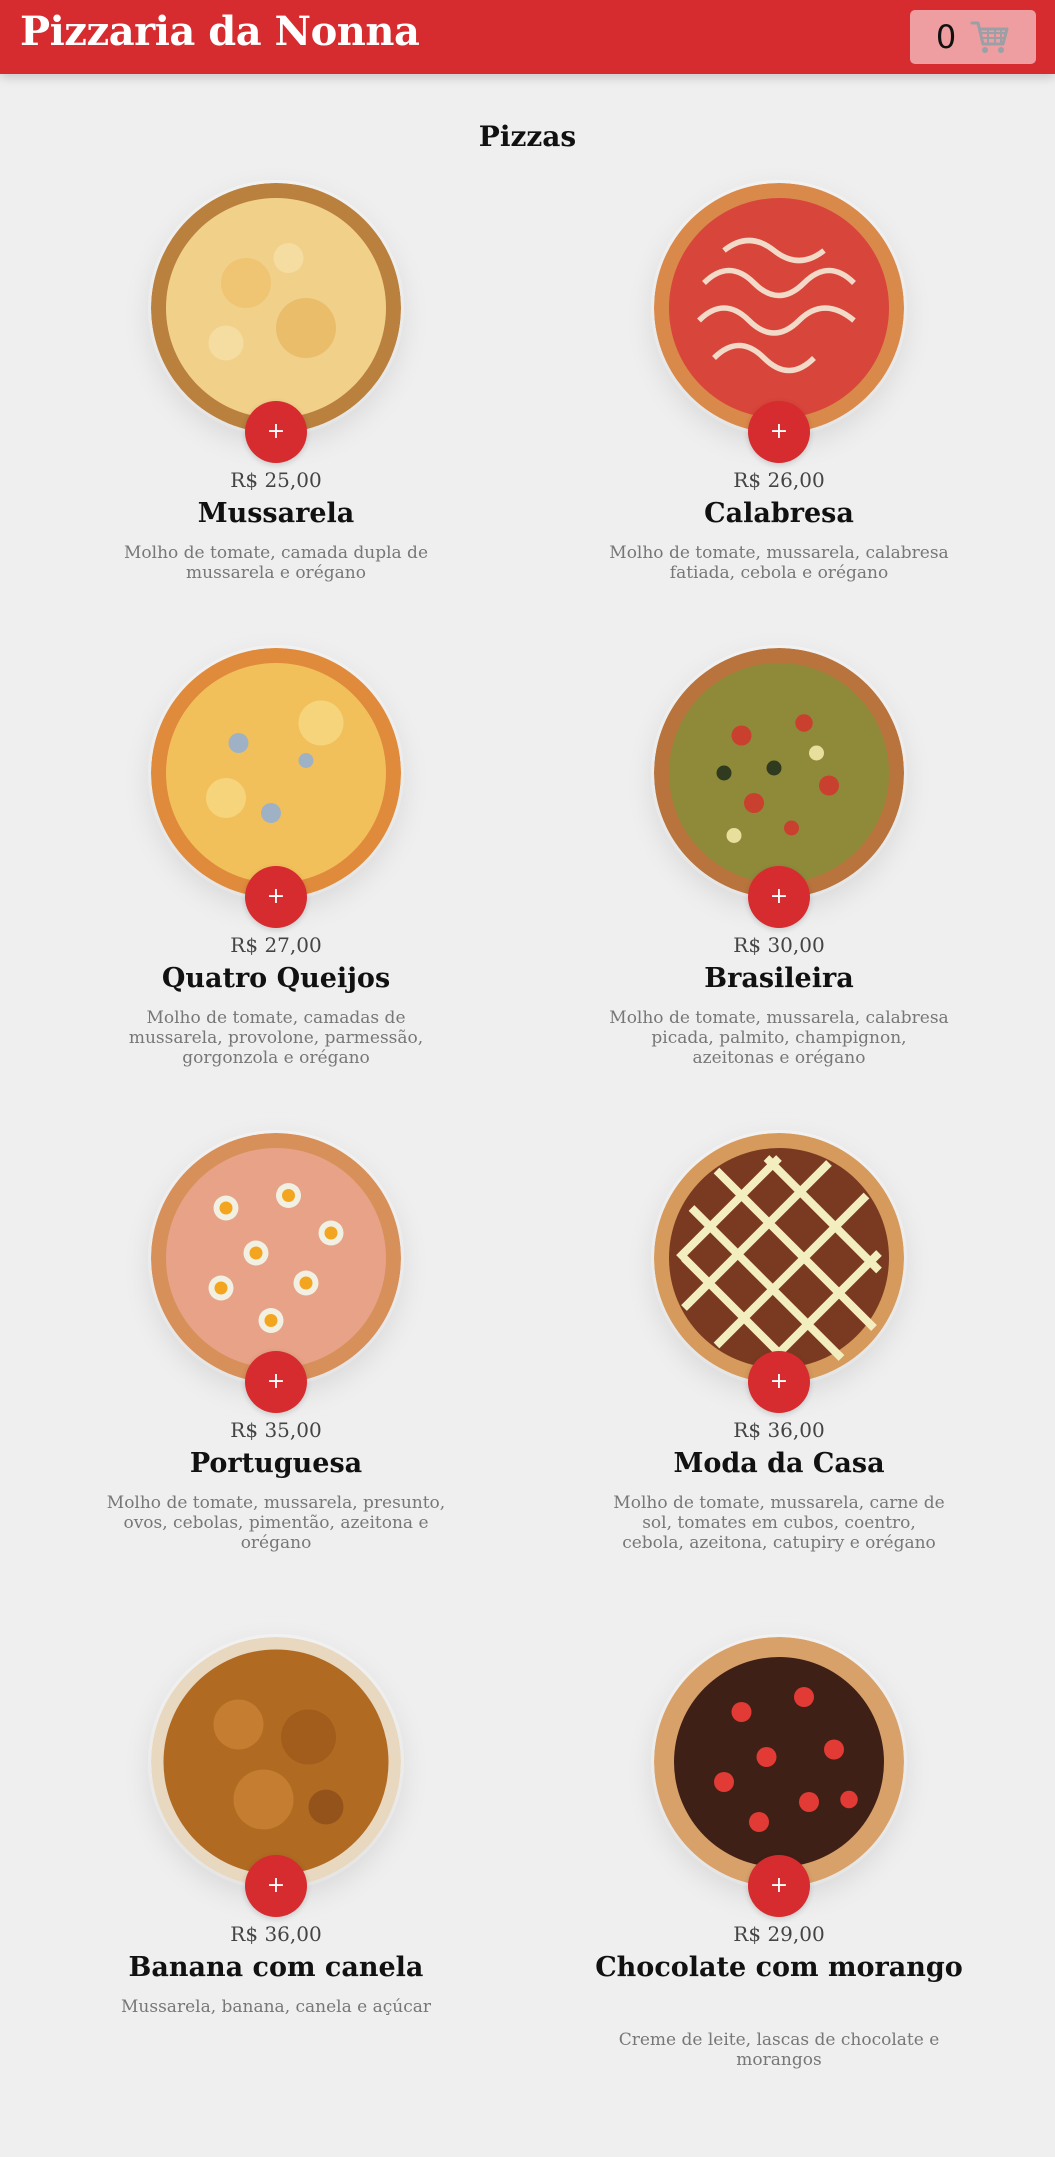 The height and width of the screenshot is (2157, 1055). Describe the element at coordinates (527, 37) in the screenshot. I see `top-bar: Pizzaria da Nonna 0` at that location.